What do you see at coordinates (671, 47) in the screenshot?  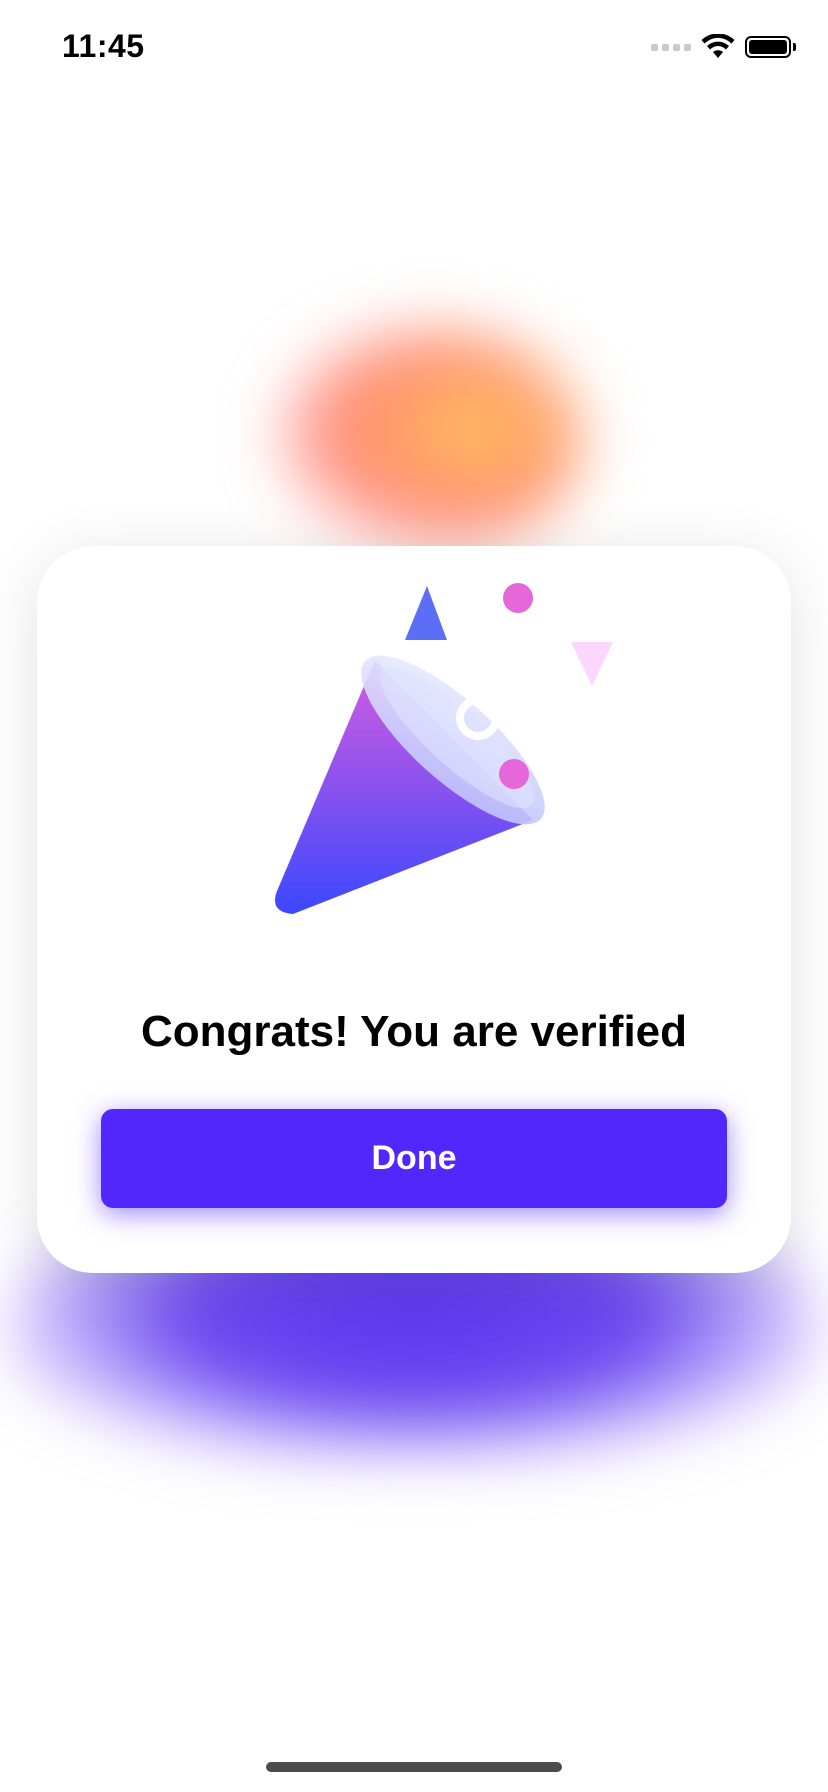 I see `cellular-signal-icon` at bounding box center [671, 47].